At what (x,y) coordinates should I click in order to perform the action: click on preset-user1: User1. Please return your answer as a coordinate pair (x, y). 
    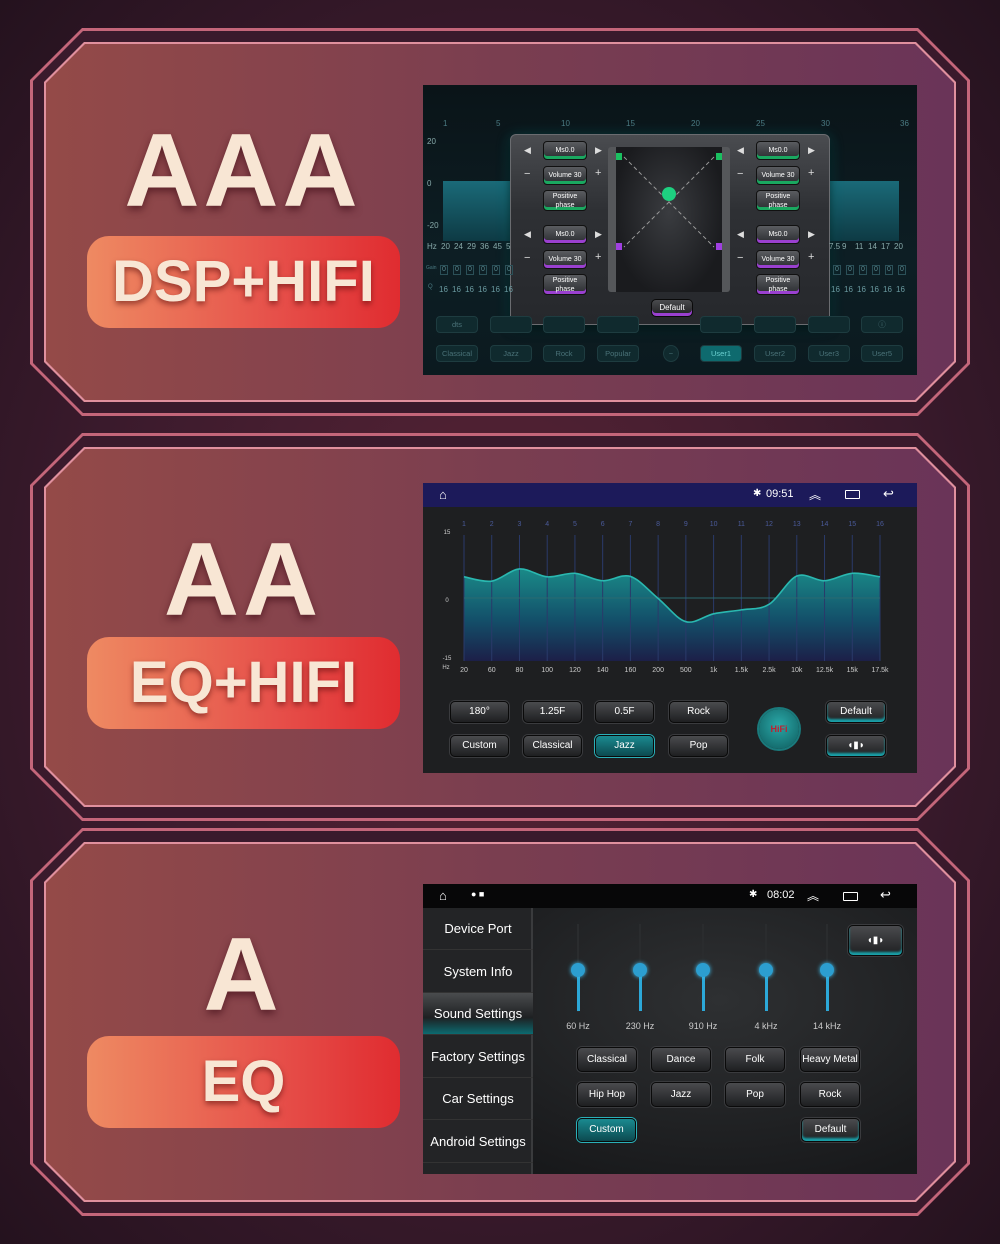
    Looking at the image, I should click on (721, 353).